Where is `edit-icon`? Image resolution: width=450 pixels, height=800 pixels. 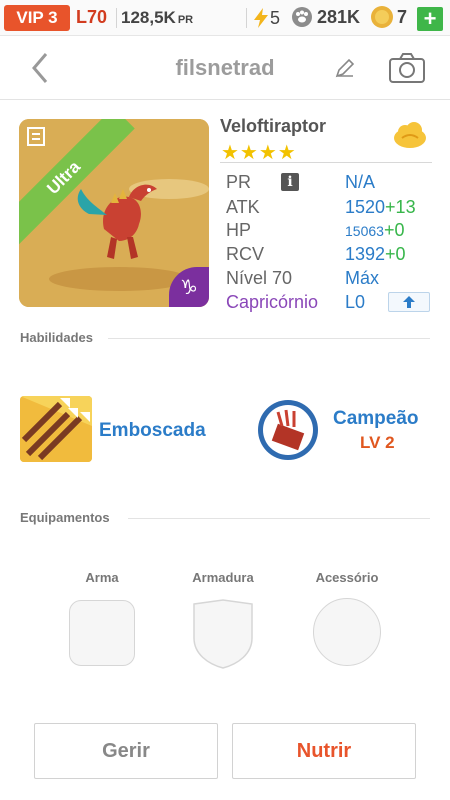 edit-icon is located at coordinates (345, 68).